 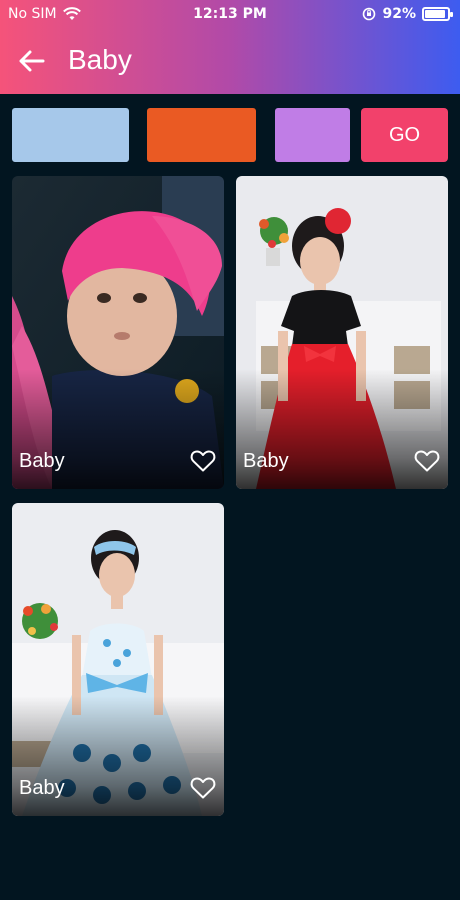 I want to click on back-button, so click(x=31, y=61).